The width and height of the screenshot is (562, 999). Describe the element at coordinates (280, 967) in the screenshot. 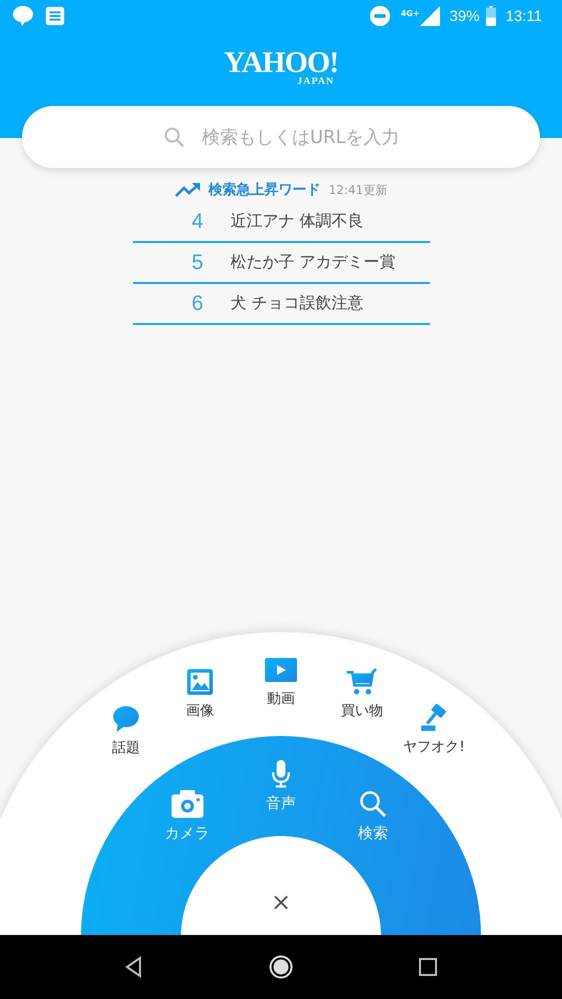

I see `home-icon` at that location.